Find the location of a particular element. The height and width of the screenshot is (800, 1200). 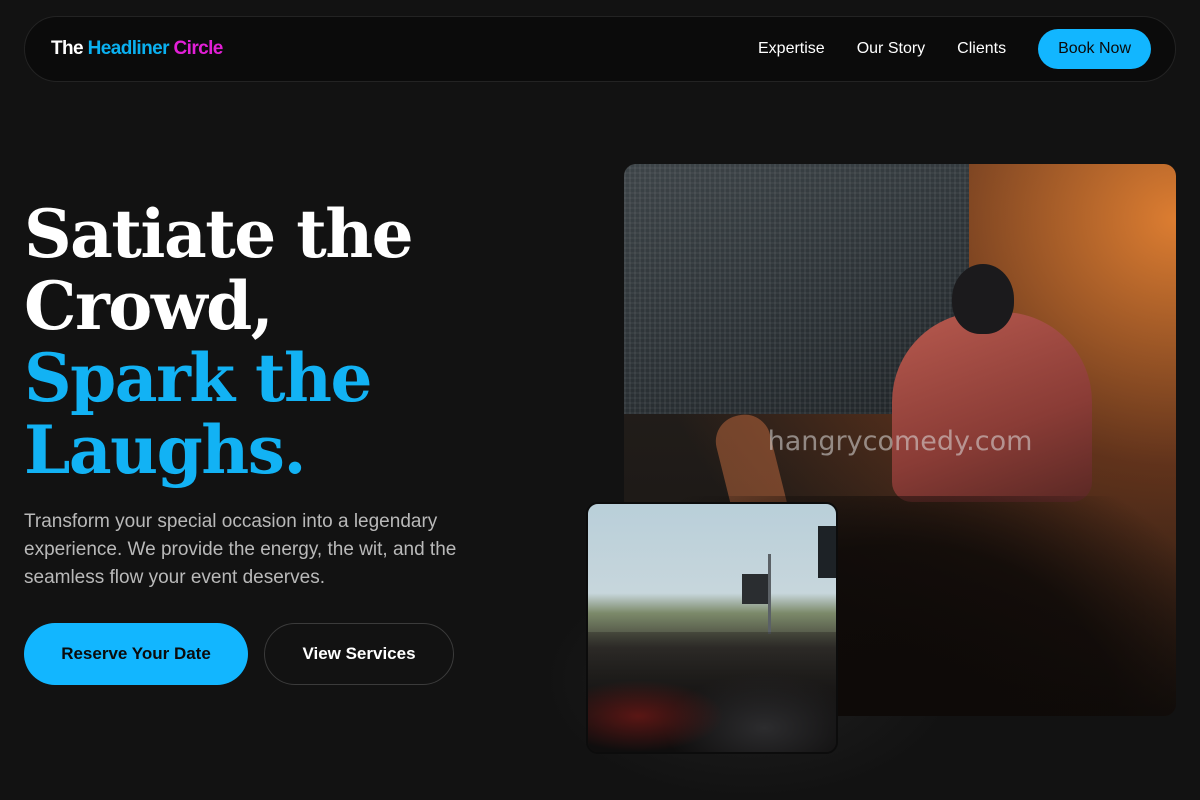

headline-line-1: Satiate the is located at coordinates (219, 234).